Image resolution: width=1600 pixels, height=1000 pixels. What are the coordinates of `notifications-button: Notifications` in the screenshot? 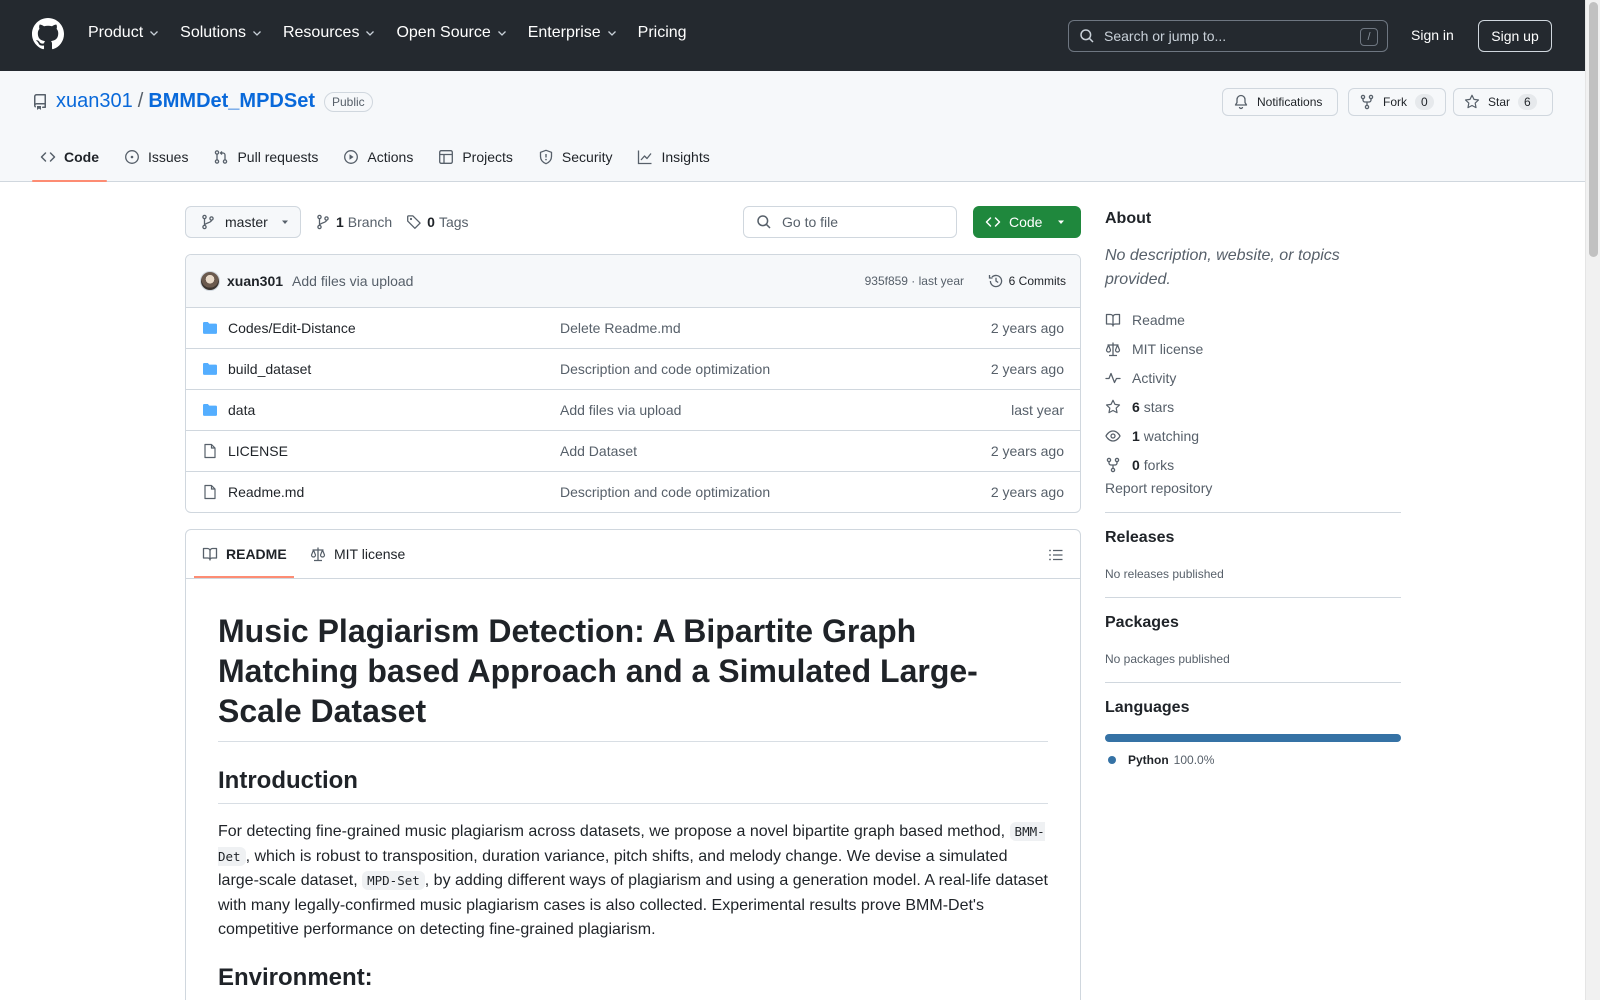 It's located at (1280, 102).